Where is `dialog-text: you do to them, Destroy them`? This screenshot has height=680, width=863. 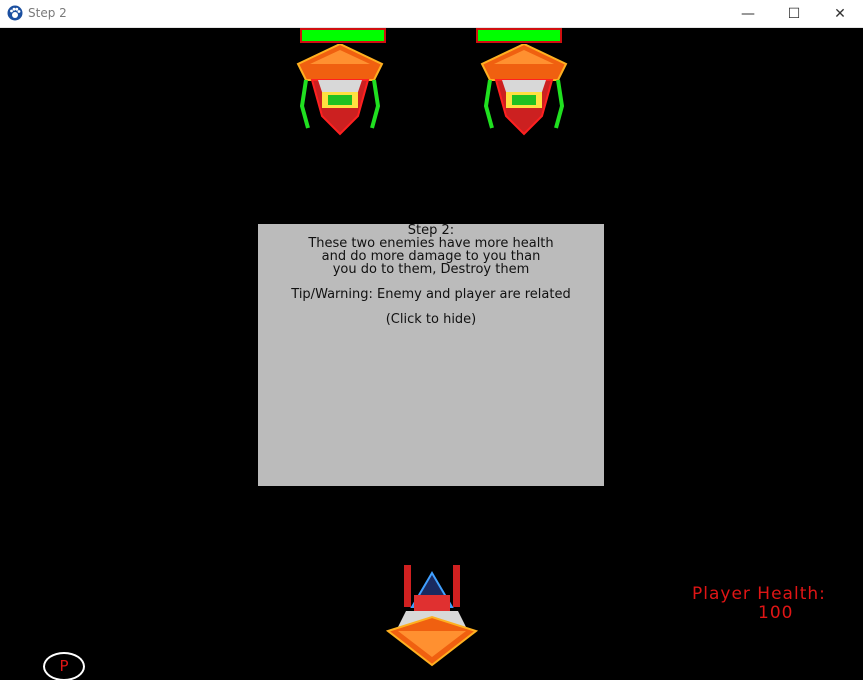
dialog-text: you do to them, Destroy them is located at coordinates (431, 269).